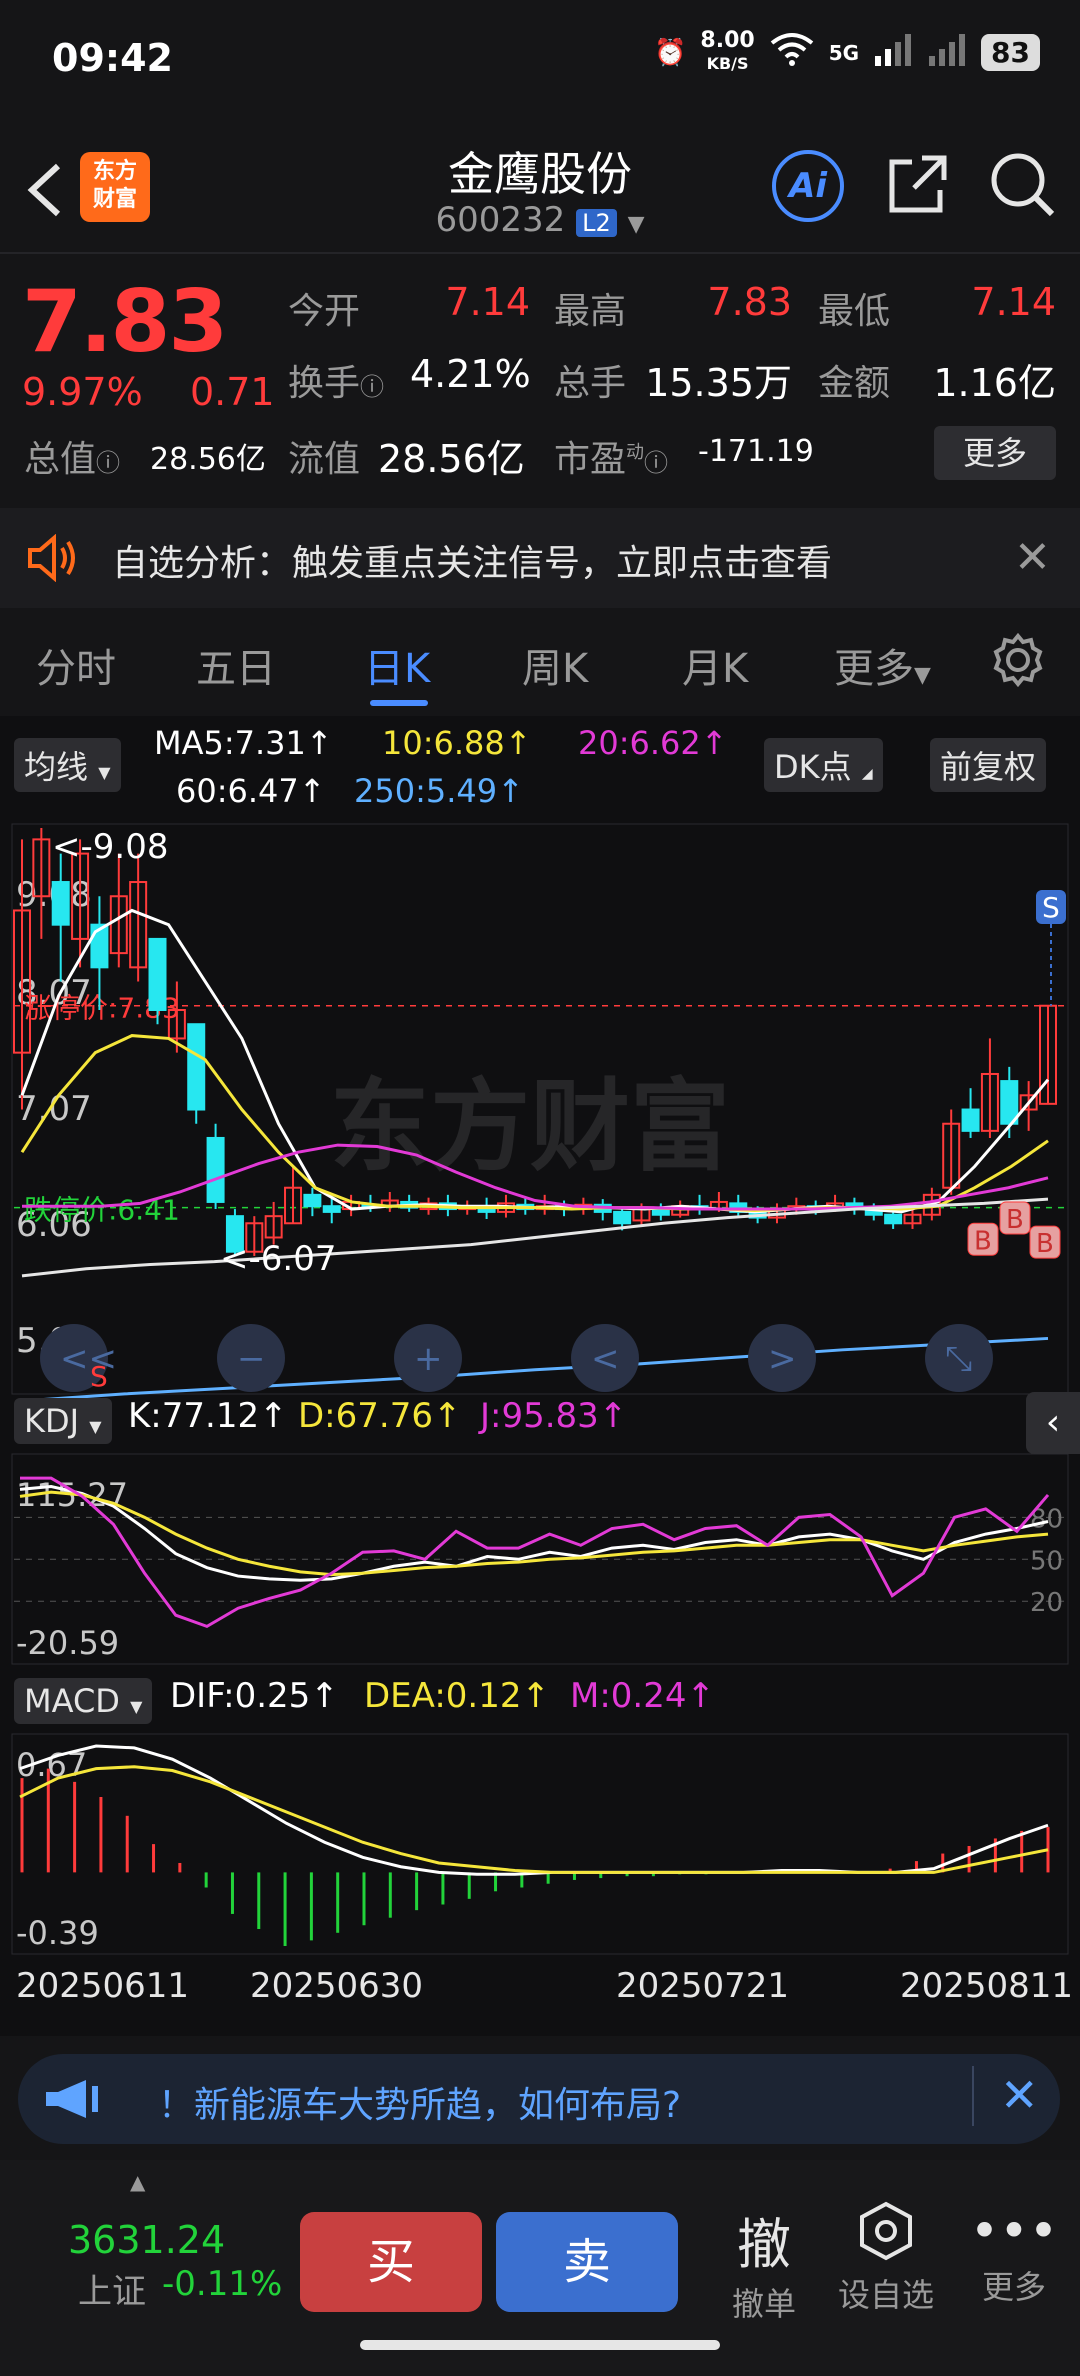 This screenshot has width=1080, height=2376. Describe the element at coordinates (146, 2240) in the screenshot. I see `index-value: 3631.24` at that location.